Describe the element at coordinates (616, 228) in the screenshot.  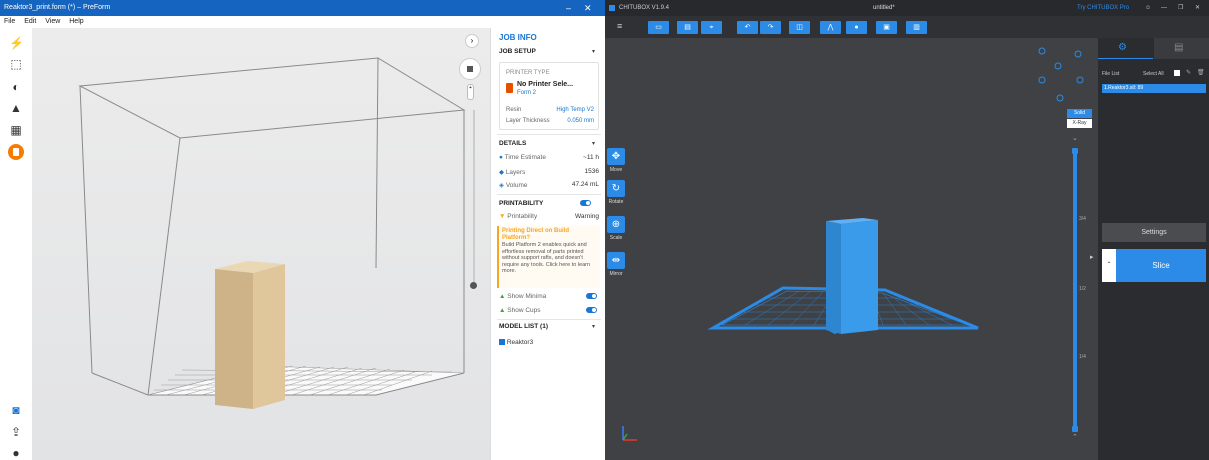
I see `scale-tool: ⊕ Scale` at that location.